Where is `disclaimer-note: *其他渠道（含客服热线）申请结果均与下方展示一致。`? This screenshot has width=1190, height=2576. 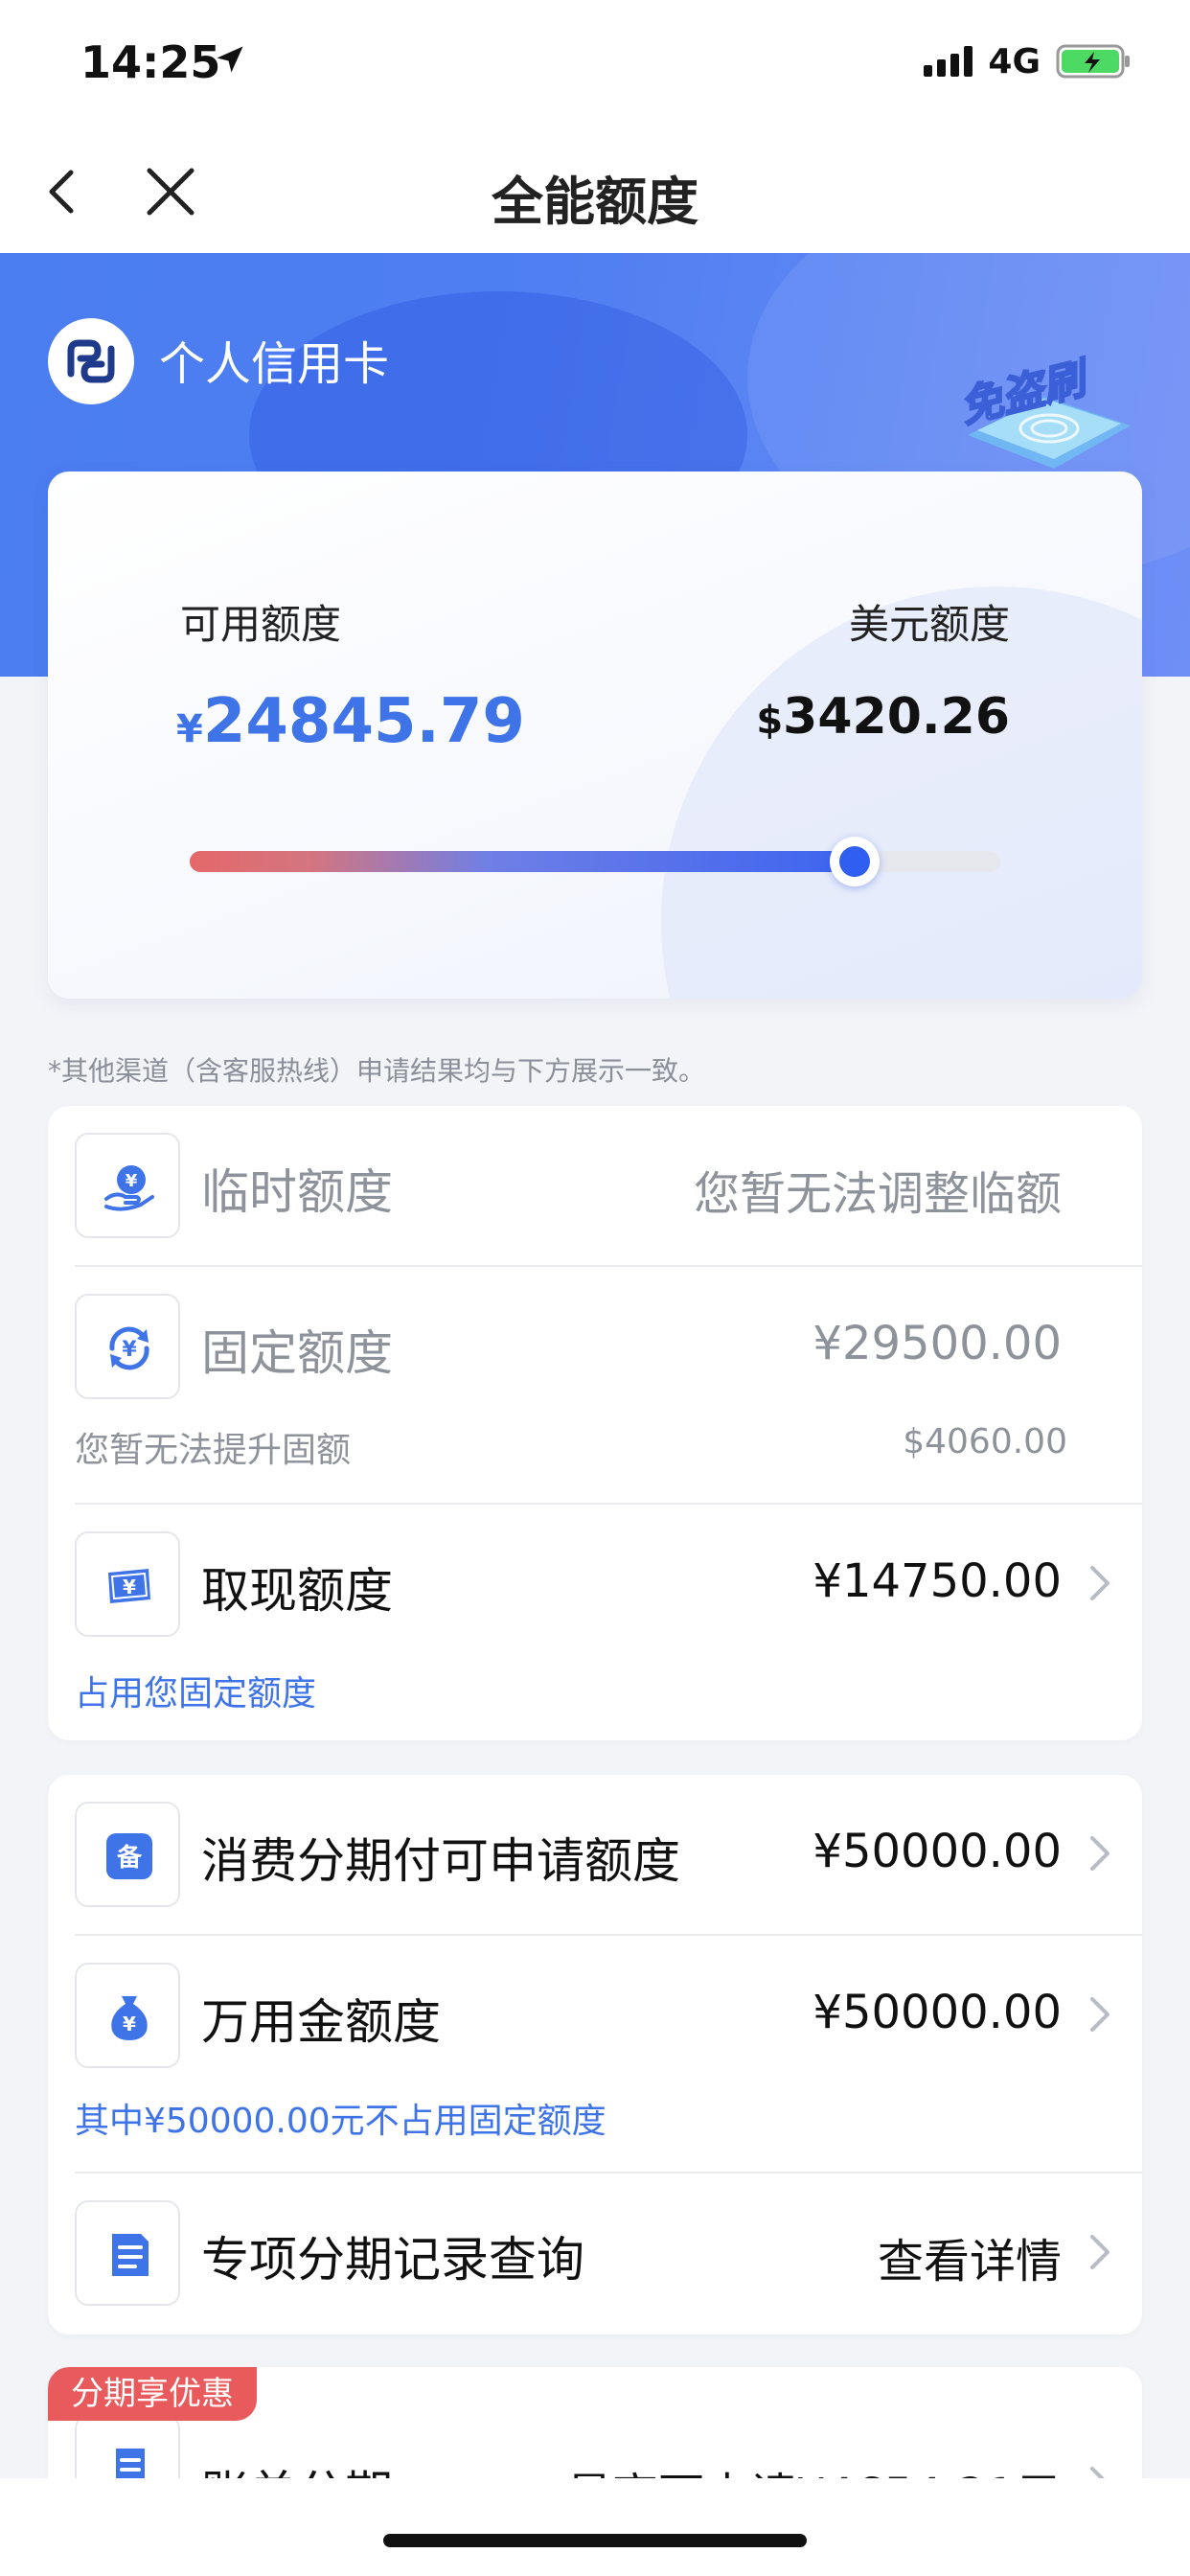
disclaimer-note: *其他渠道（含客服热线）申请结果均与下方展示一致。 is located at coordinates (377, 1071).